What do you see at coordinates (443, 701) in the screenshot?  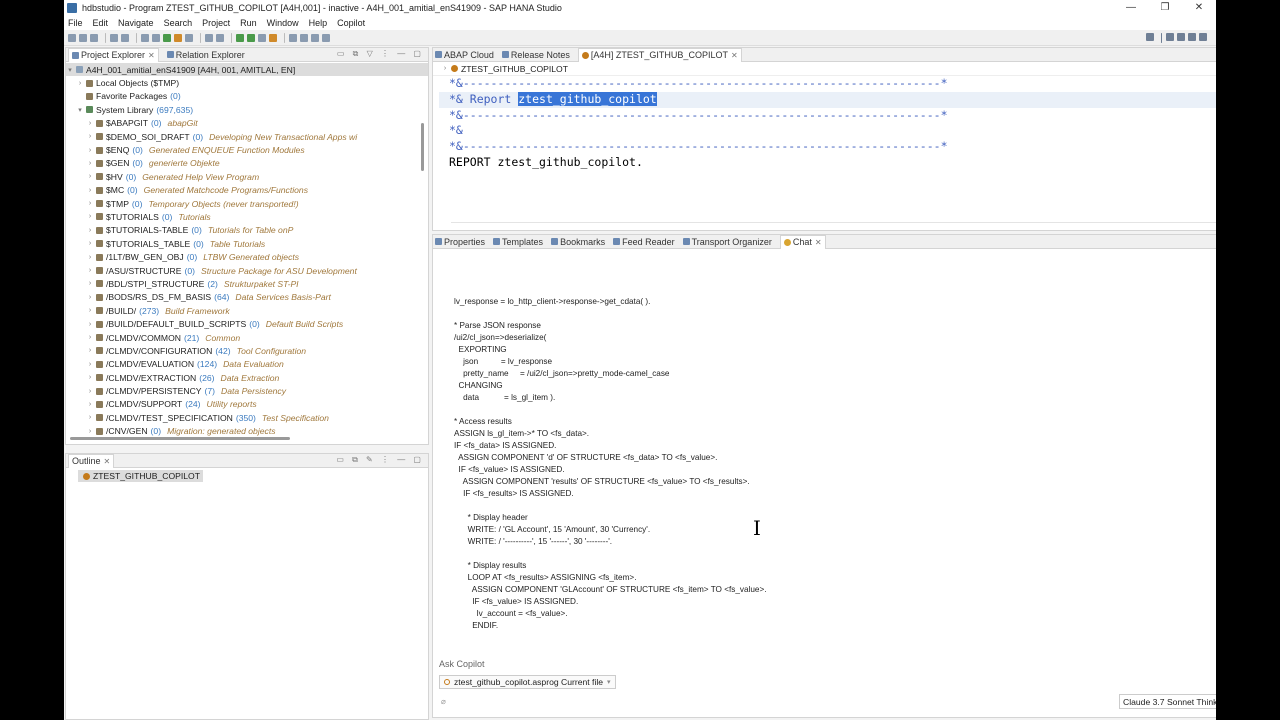 I see `attach-icon: ⌀` at bounding box center [443, 701].